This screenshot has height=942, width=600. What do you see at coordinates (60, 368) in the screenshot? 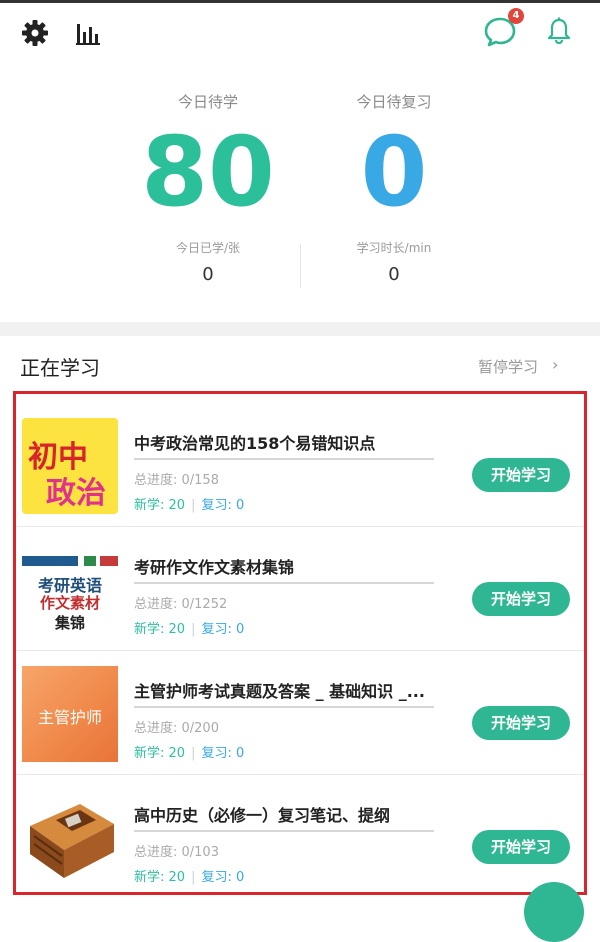
I see `section-title: 正在学习` at bounding box center [60, 368].